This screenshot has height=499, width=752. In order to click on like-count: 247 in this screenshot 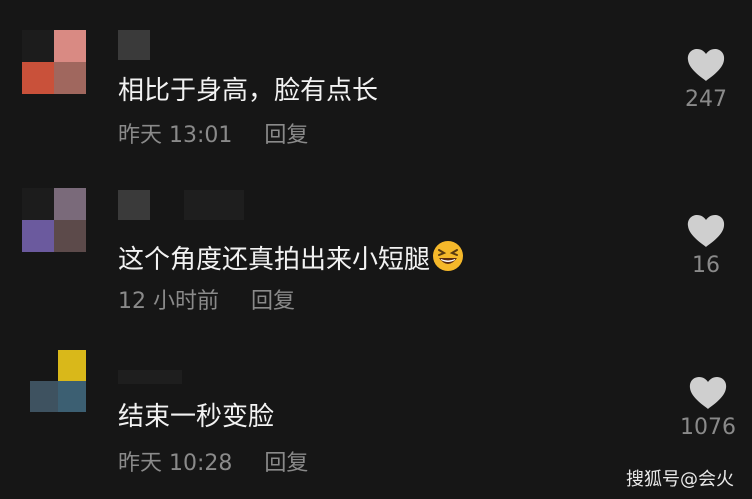, I will do `click(706, 99)`.